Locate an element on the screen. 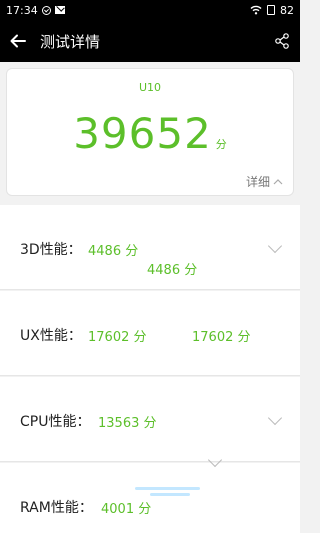 Image resolution: width=320 pixels, height=533 pixels. list-item-cpu: CPU性能： 13563 分 is located at coordinates (150, 419).